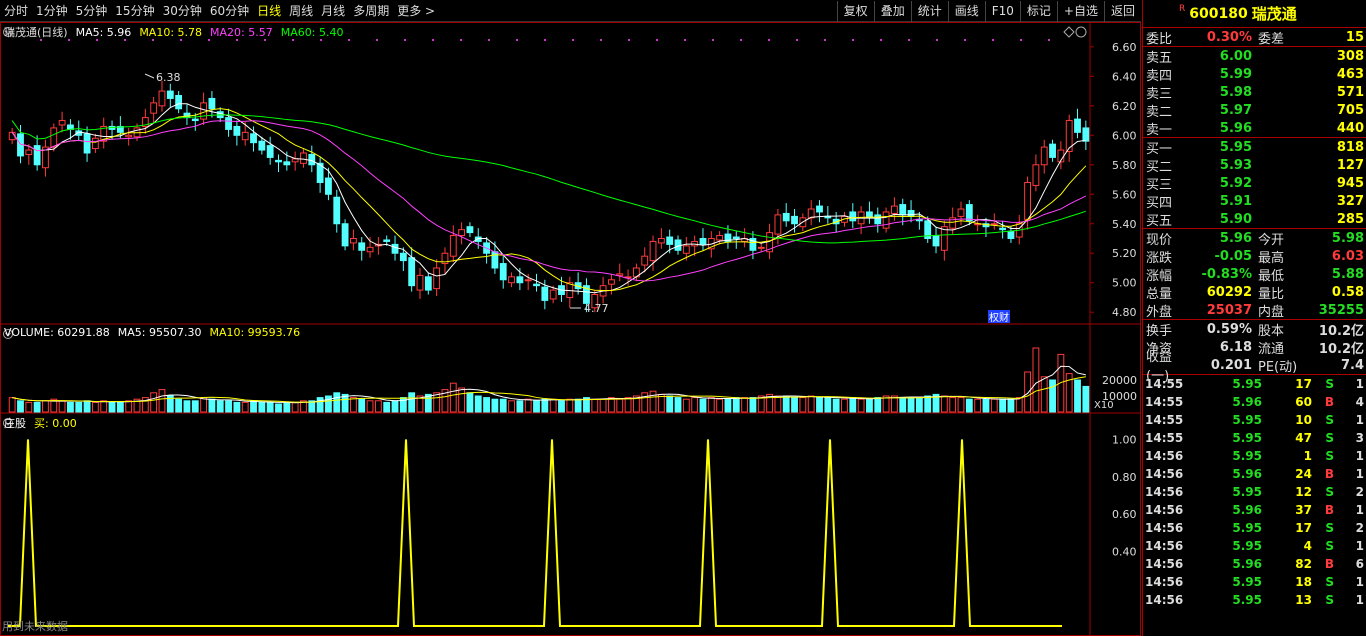  Describe the element at coordinates (855, 11) in the screenshot. I see `tool-button-0: 复权` at that location.